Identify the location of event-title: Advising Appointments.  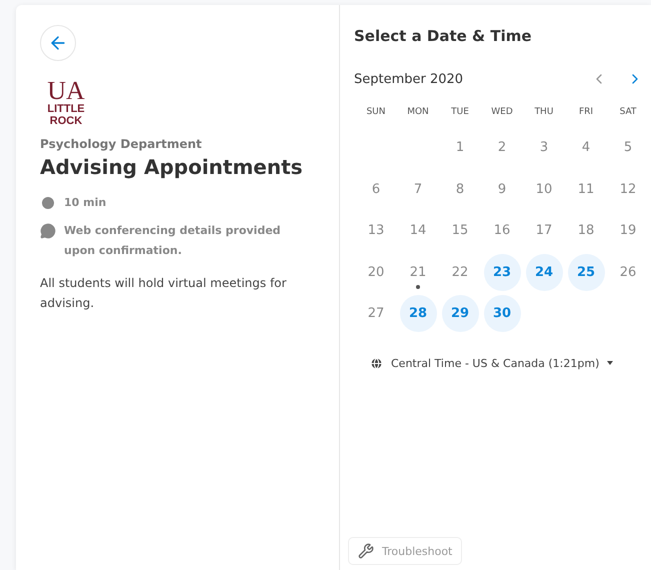
(172, 167).